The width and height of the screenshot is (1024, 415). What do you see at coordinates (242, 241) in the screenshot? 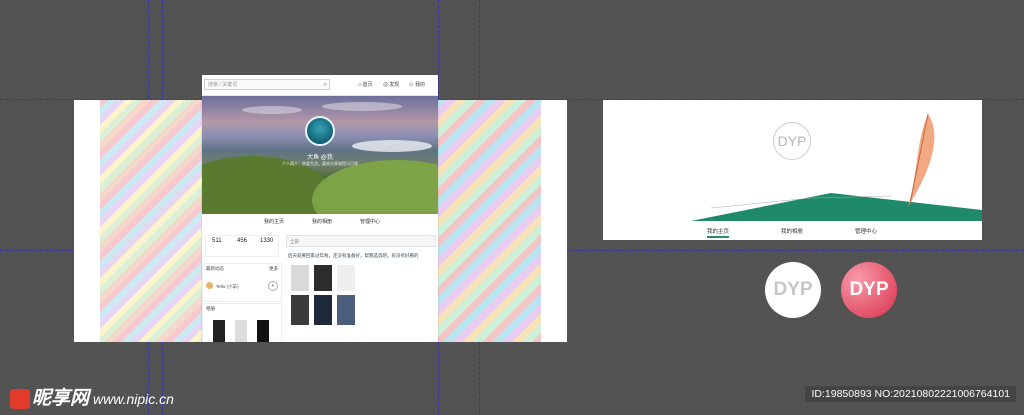
I see `stat-value: 456` at bounding box center [242, 241].